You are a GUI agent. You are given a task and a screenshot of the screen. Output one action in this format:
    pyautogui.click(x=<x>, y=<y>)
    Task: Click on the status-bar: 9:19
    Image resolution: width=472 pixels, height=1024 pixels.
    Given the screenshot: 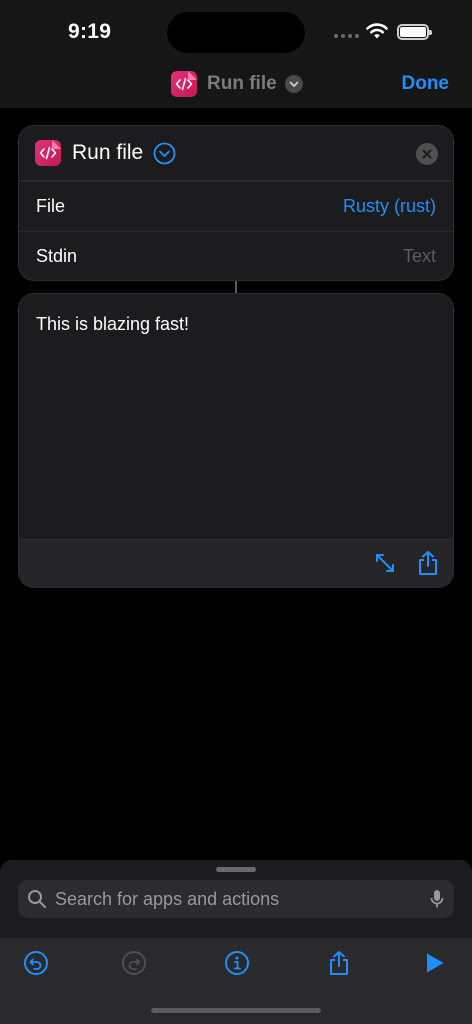 What is the action you would take?
    pyautogui.click(x=236, y=30)
    